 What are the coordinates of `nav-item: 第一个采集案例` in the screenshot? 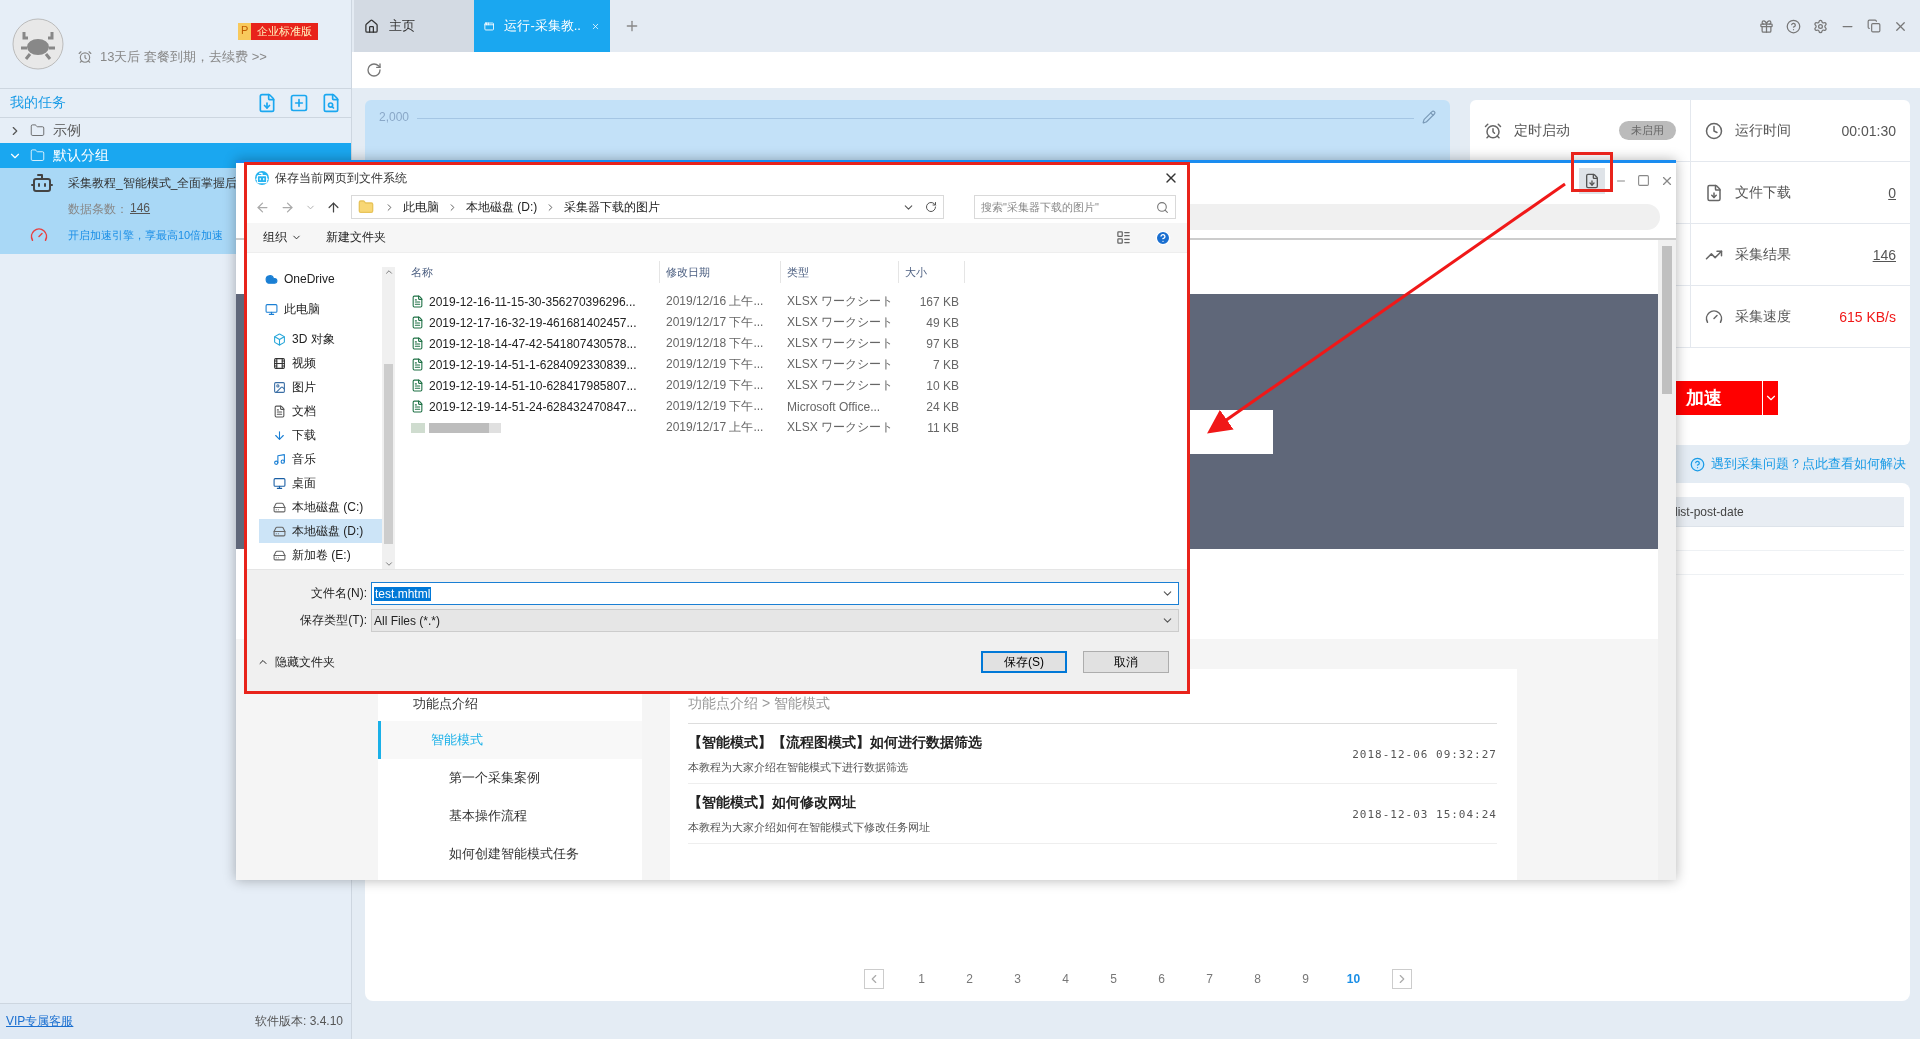 It's located at (510, 778).